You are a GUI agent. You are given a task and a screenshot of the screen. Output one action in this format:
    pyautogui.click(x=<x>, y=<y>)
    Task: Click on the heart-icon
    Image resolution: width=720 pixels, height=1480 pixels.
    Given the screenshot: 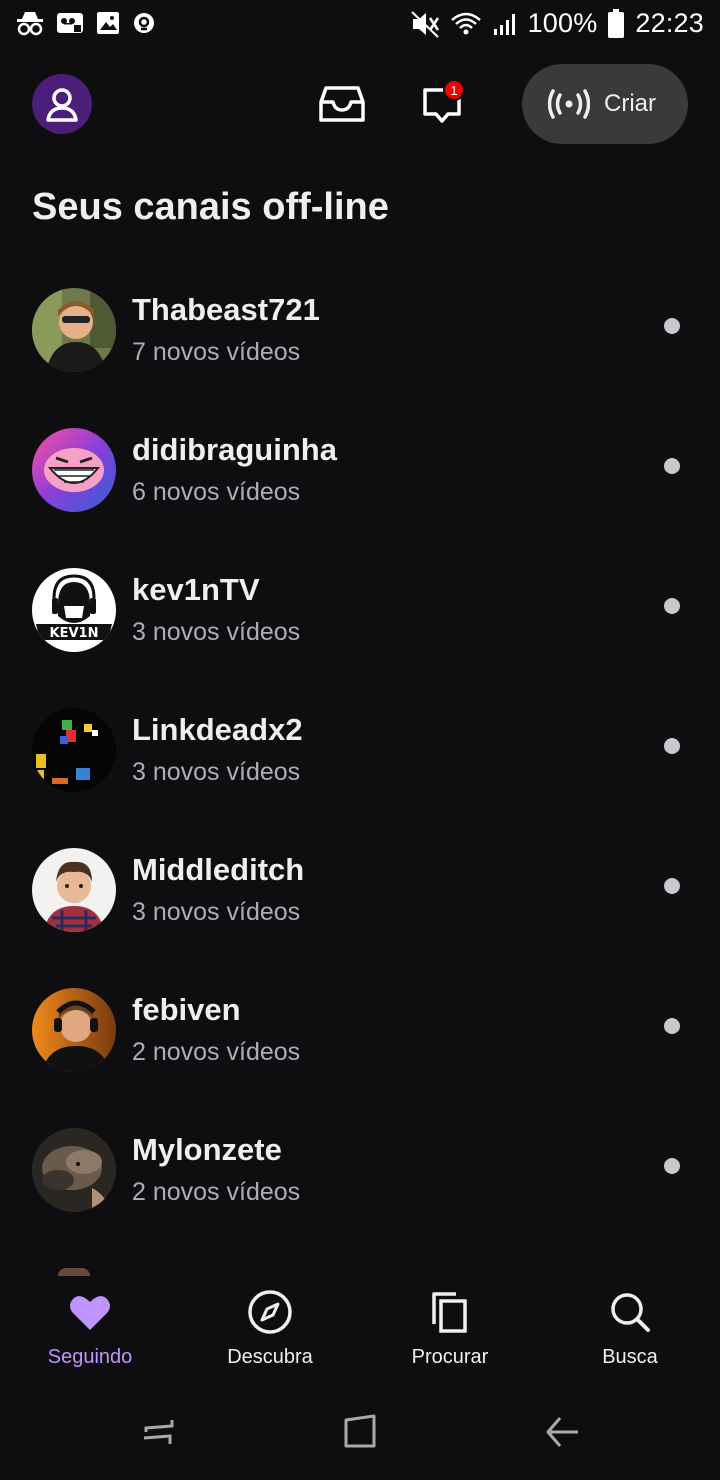 What is the action you would take?
    pyautogui.click(x=90, y=1313)
    